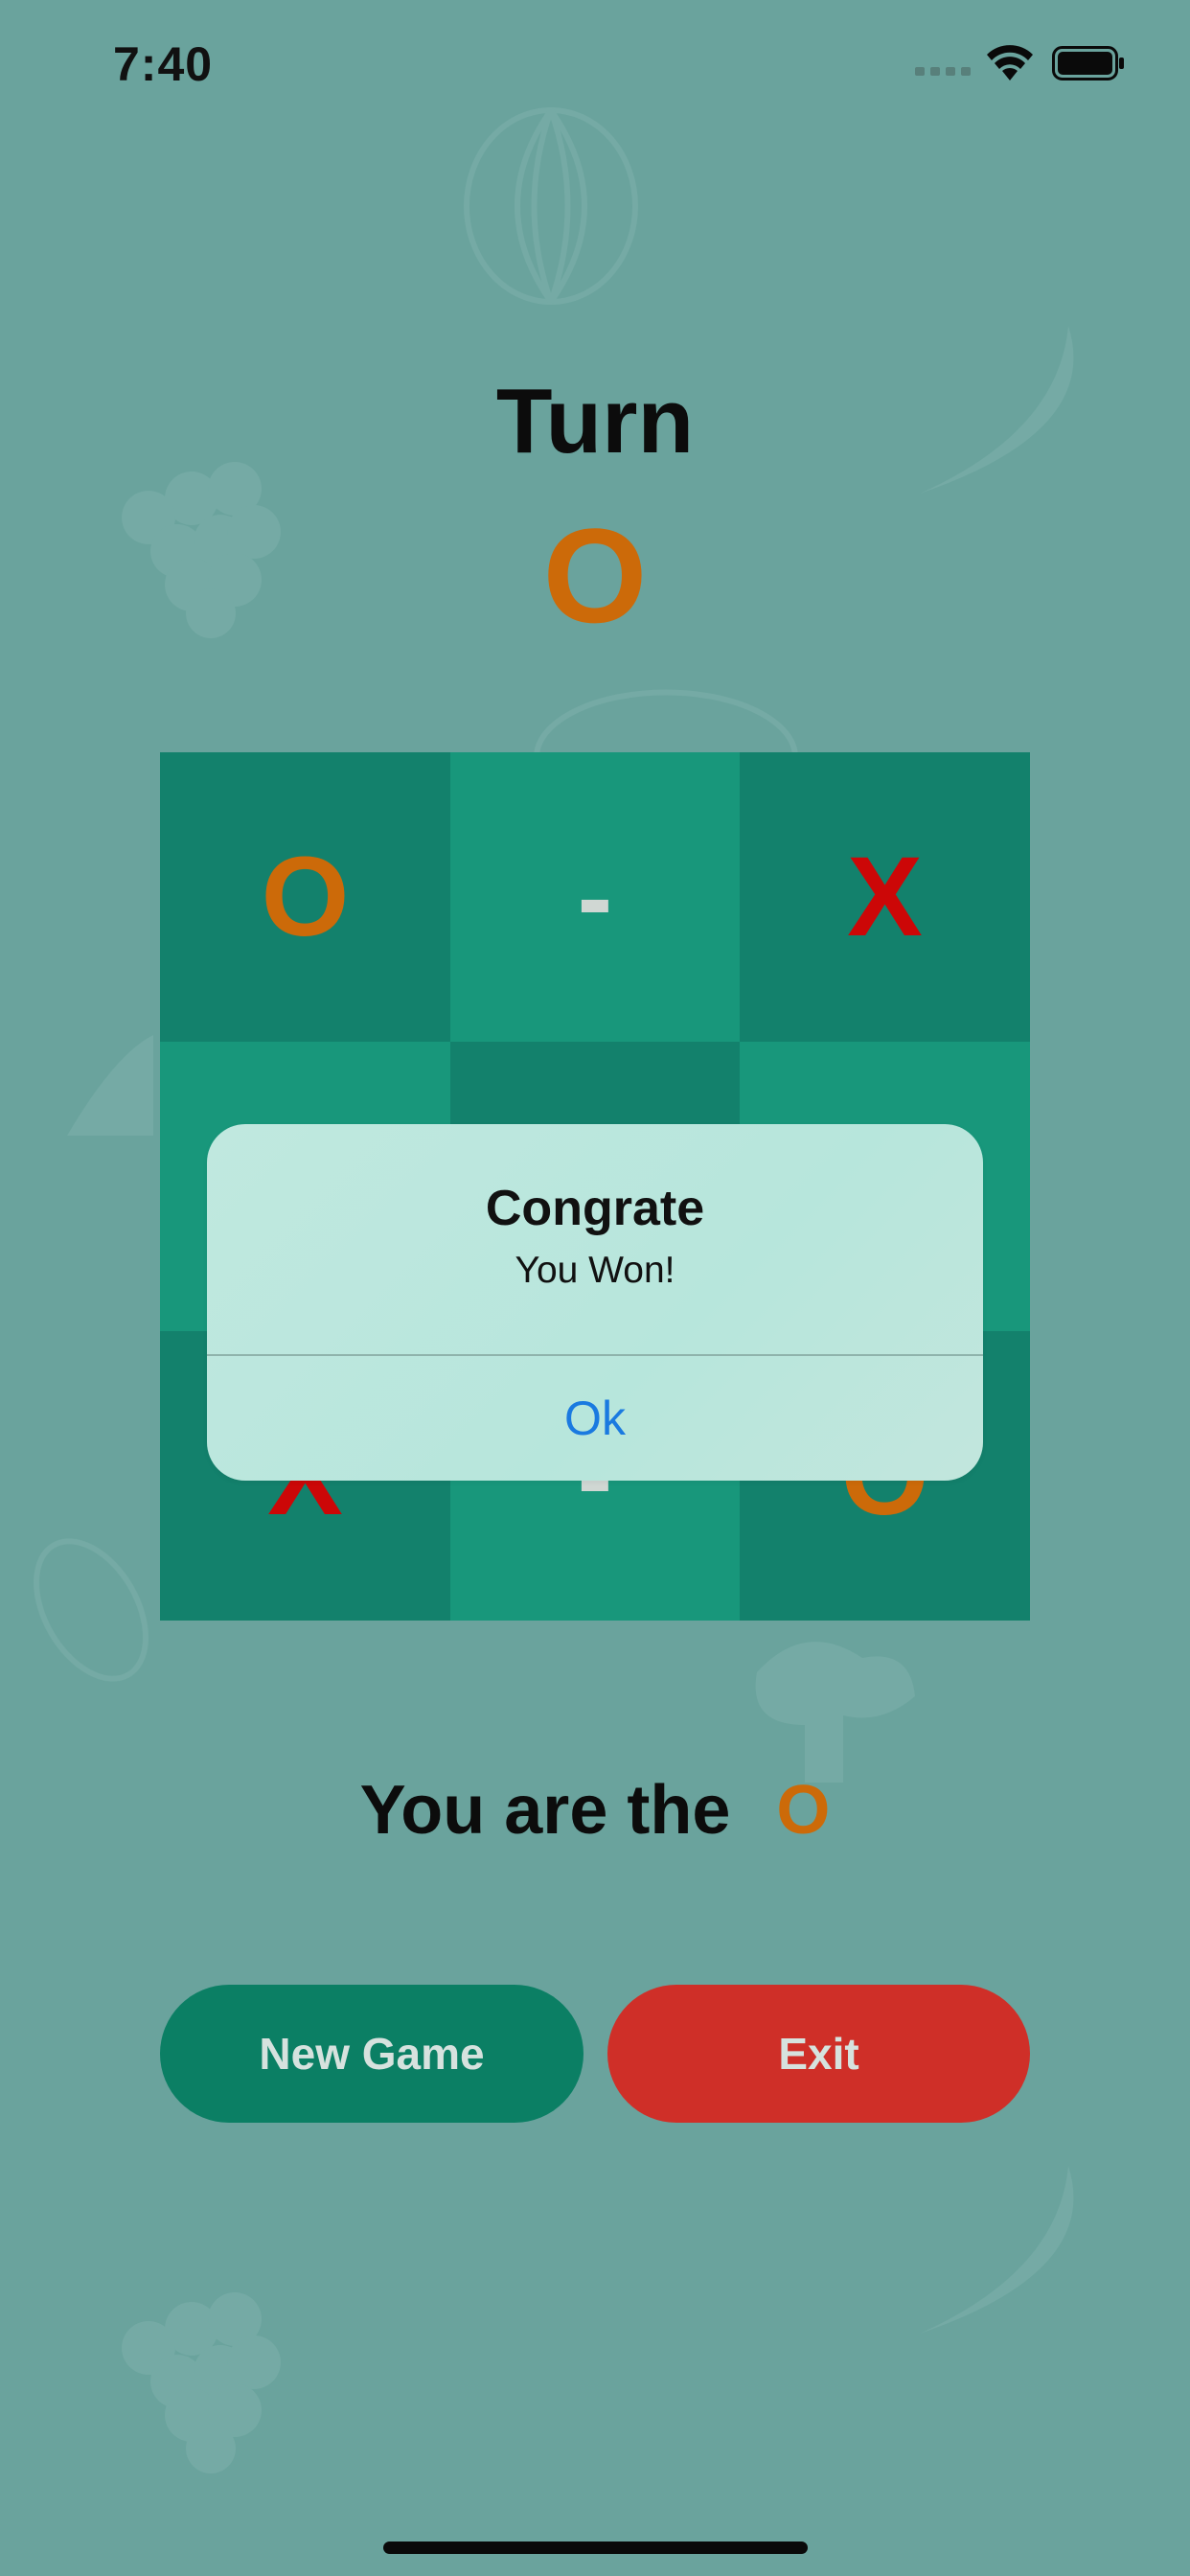  What do you see at coordinates (595, 1270) in the screenshot?
I see `alert-message: You Won!` at bounding box center [595, 1270].